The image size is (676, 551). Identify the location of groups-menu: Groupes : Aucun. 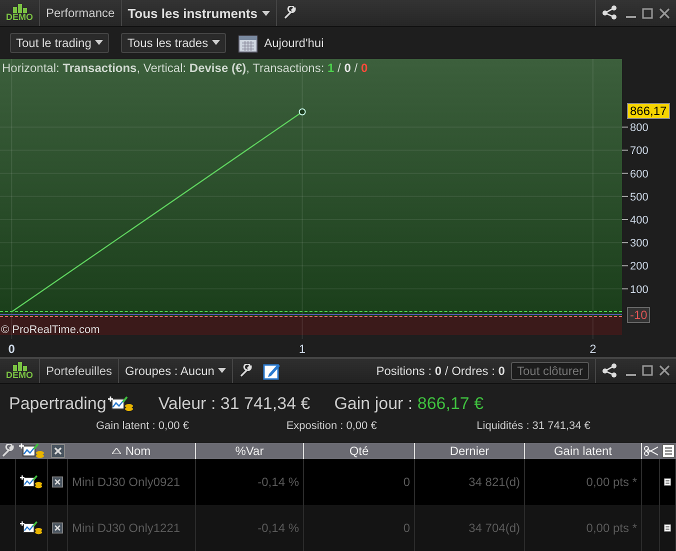
(175, 371).